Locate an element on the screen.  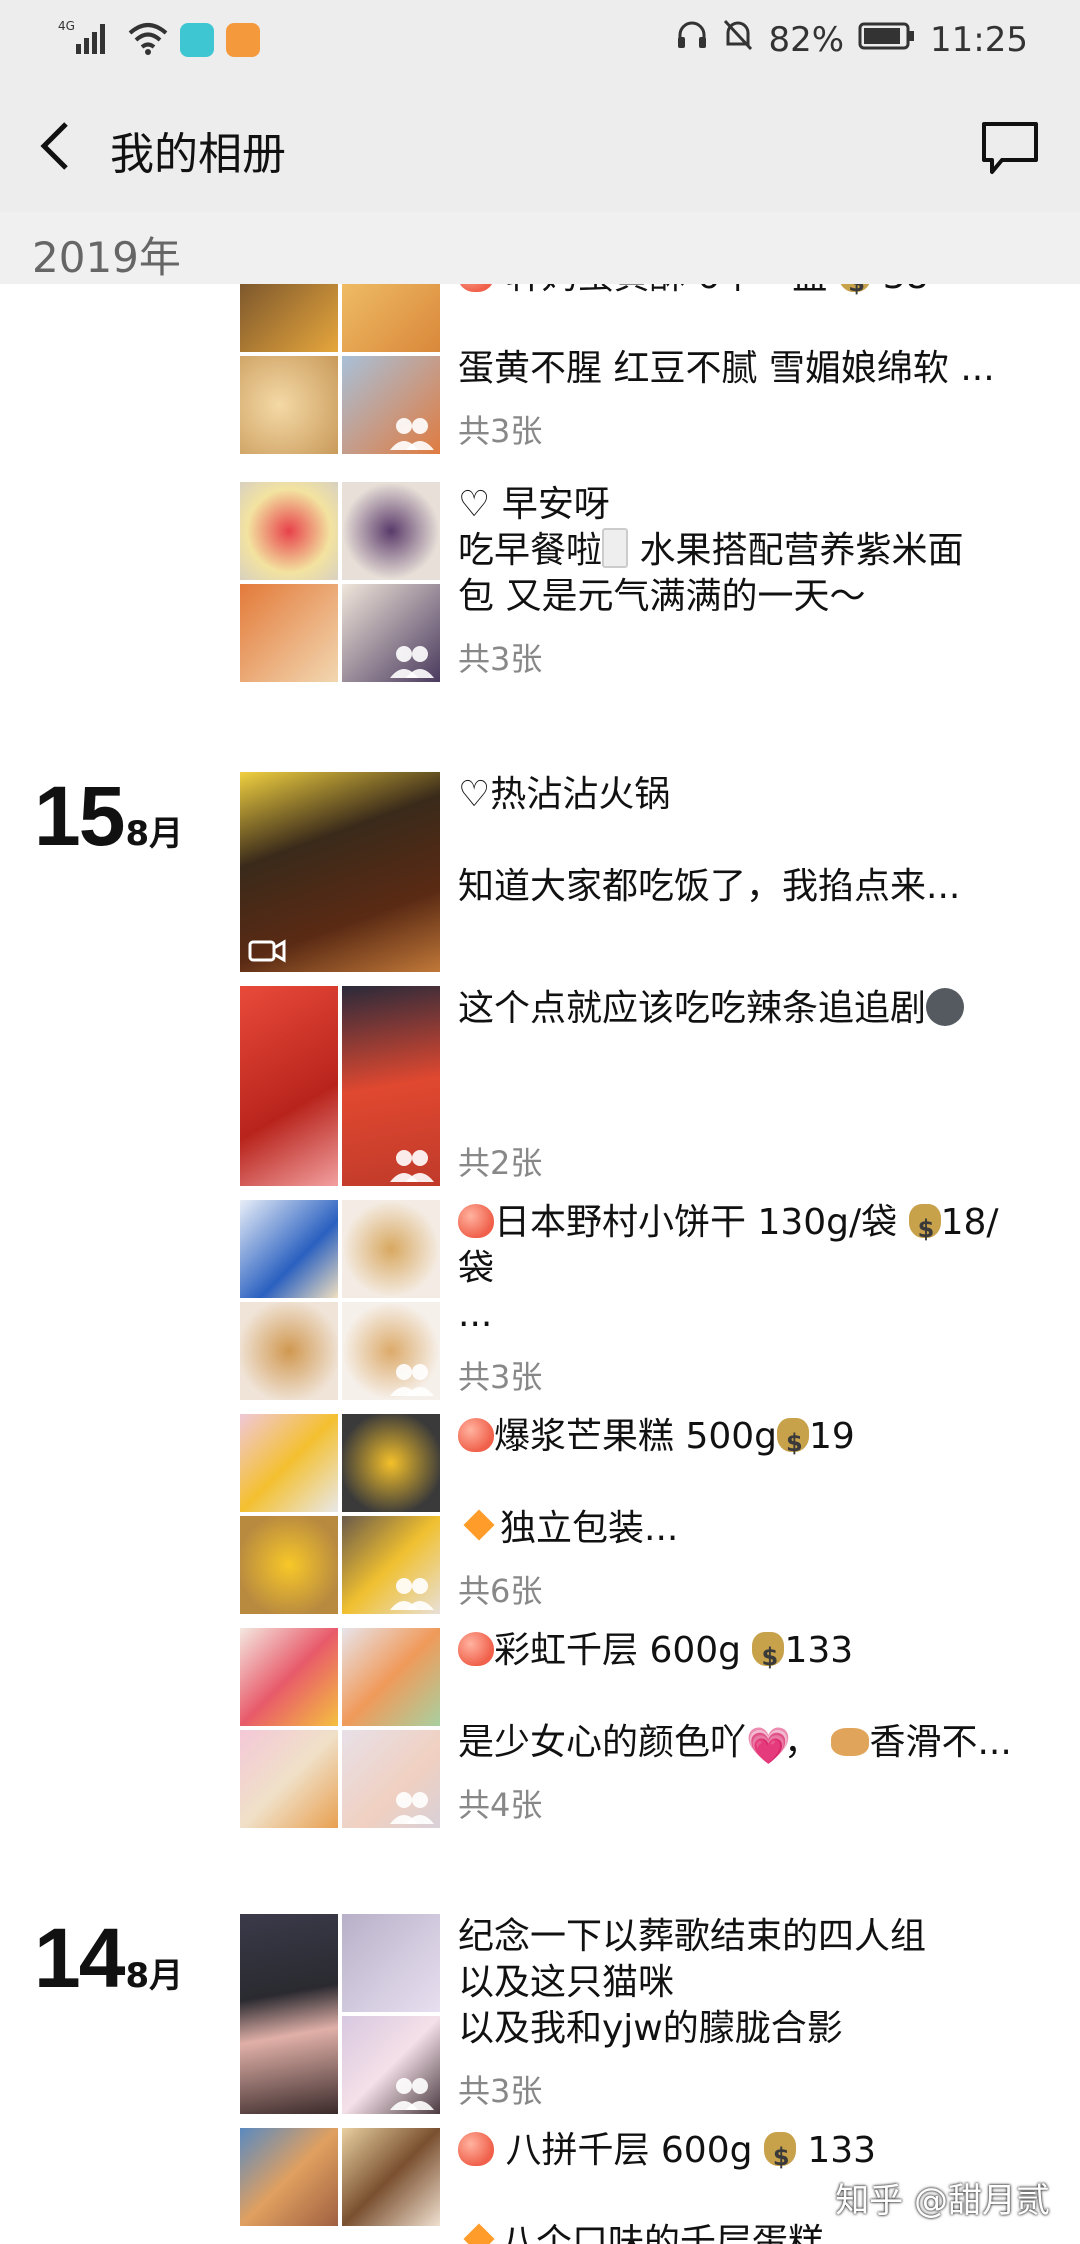
wifi-icon is located at coordinates (148, 40).